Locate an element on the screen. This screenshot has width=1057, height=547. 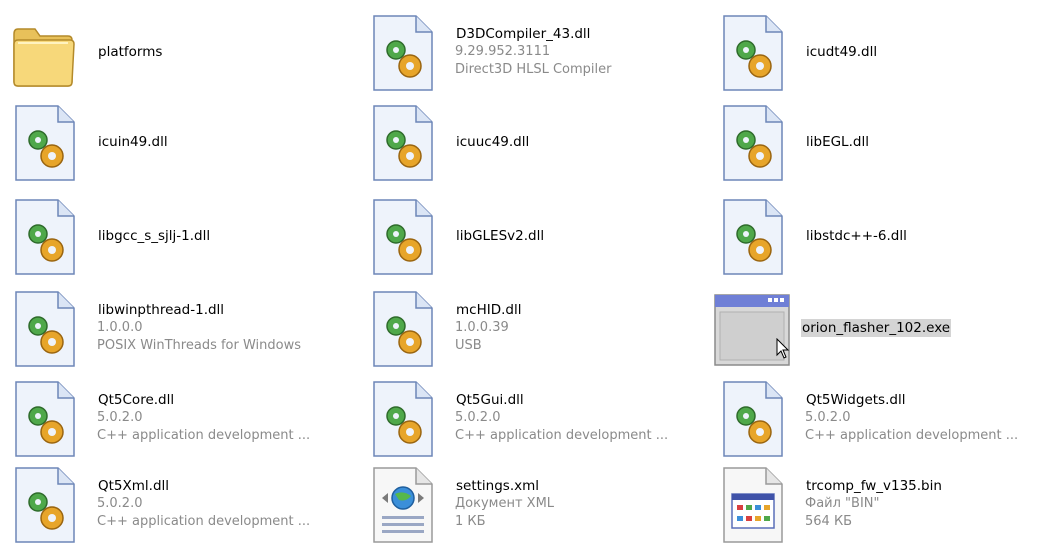
file-name: Qt5Core.dll is located at coordinates (136, 400).